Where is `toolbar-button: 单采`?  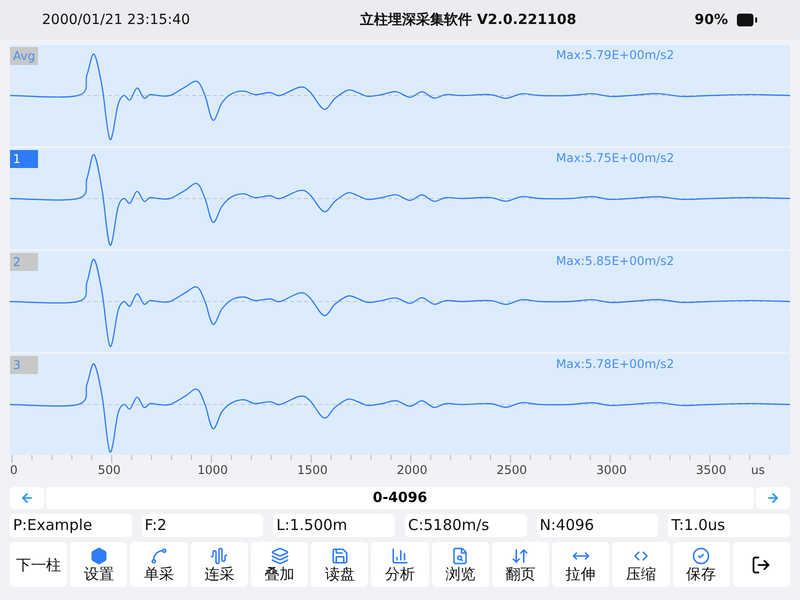 toolbar-button: 单采 is located at coordinates (159, 564).